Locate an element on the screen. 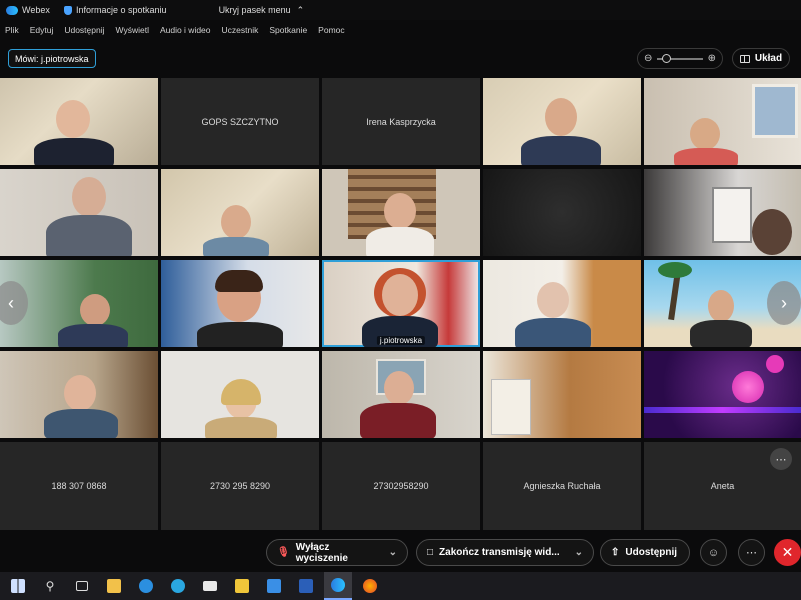  menu-item-view: Wyświetl is located at coordinates (132, 30).